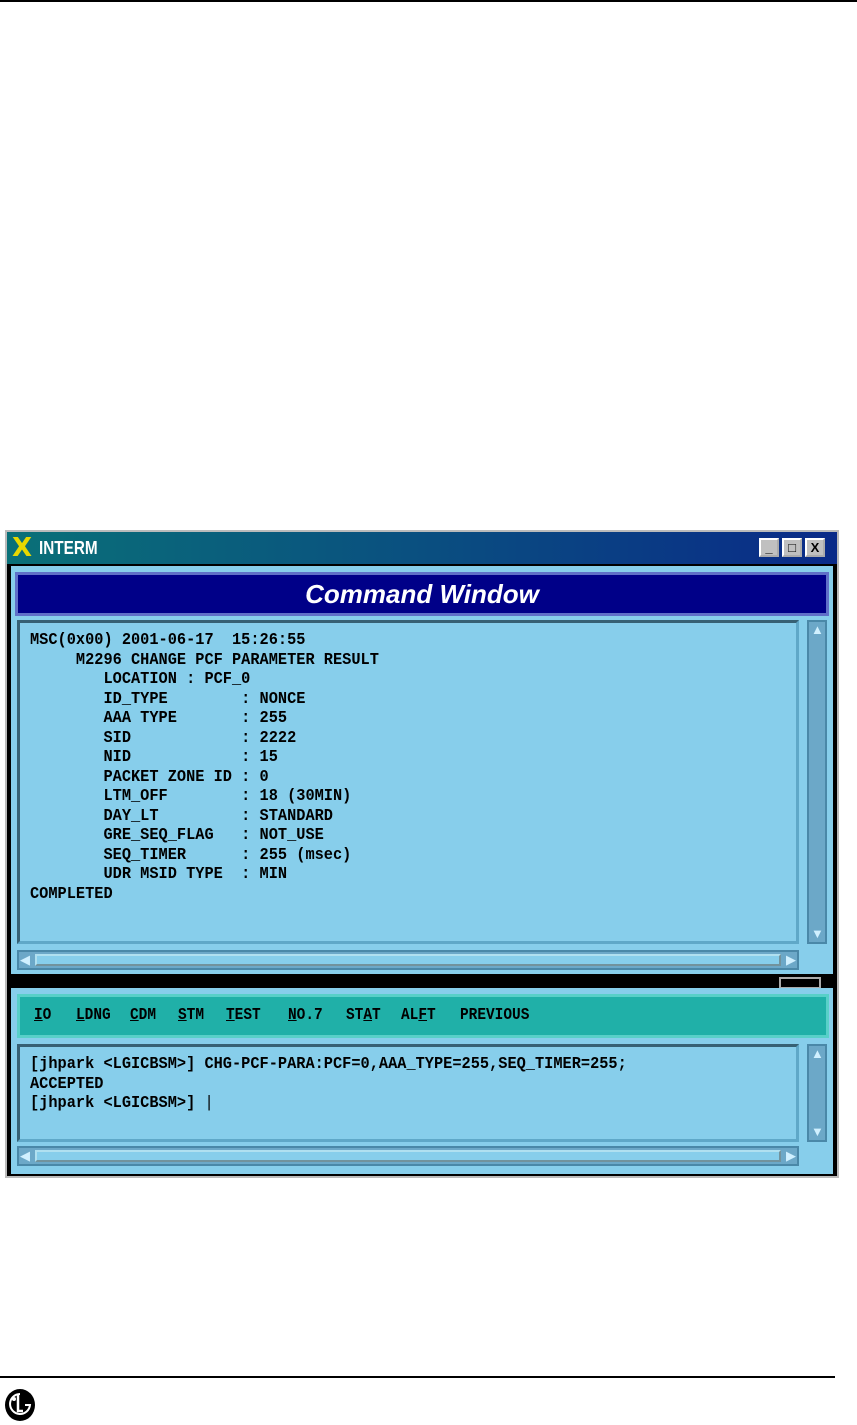 This screenshot has height=1425, width=857. Describe the element at coordinates (159, 874) in the screenshot. I see `output-line: UDR MSID TYPE : MIN` at that location.